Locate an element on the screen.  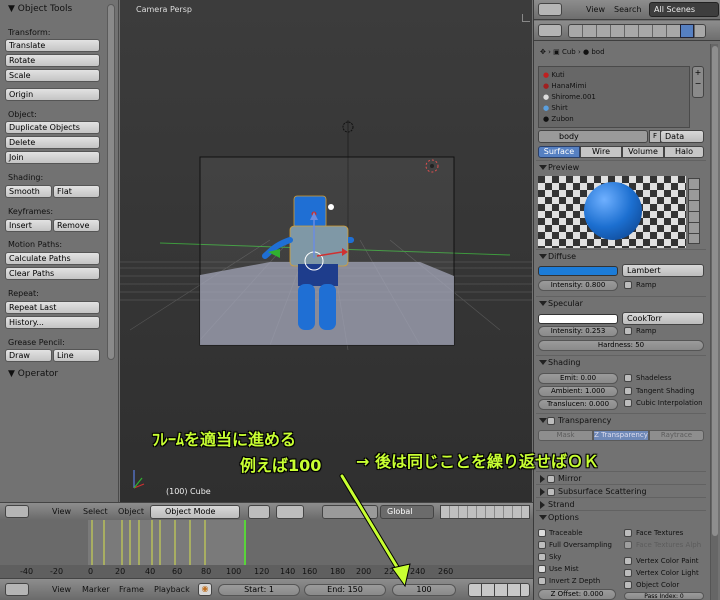
current-frame-field: 100 is located at coordinates (424, 590).